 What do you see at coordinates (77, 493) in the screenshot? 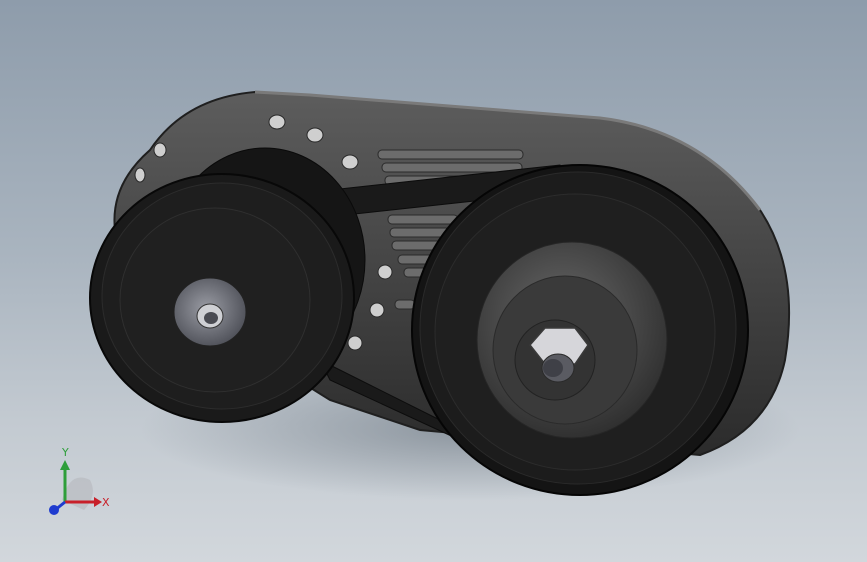
I see `triad-backdrop` at bounding box center [77, 493].